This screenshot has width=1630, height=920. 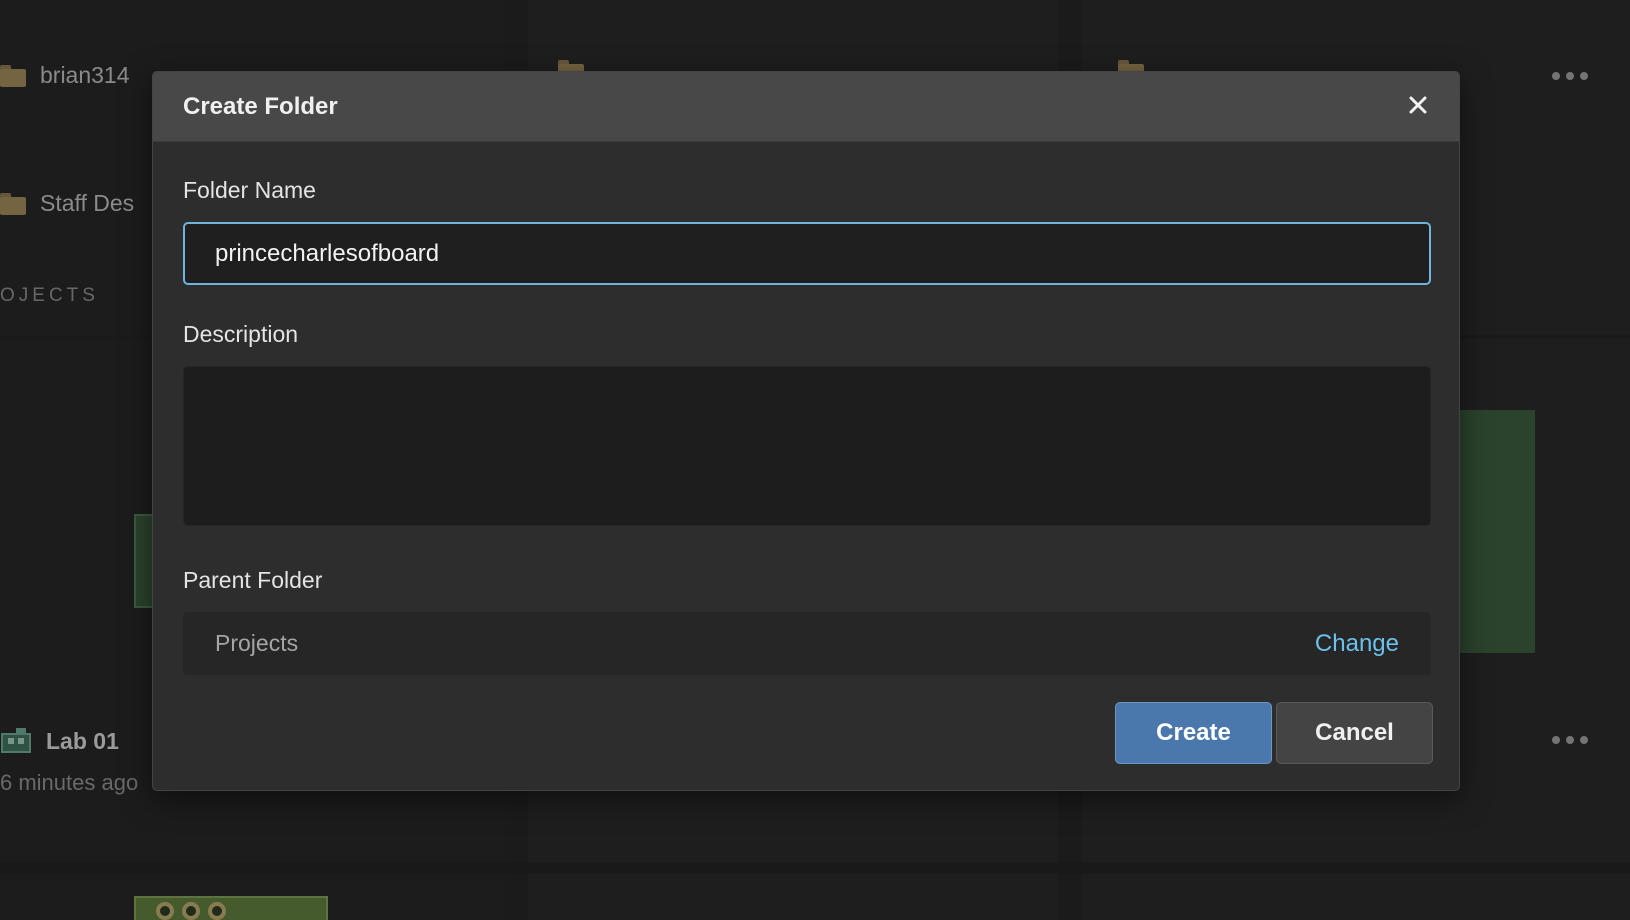 I want to click on folder-name-label: Folder Name, so click(x=249, y=190).